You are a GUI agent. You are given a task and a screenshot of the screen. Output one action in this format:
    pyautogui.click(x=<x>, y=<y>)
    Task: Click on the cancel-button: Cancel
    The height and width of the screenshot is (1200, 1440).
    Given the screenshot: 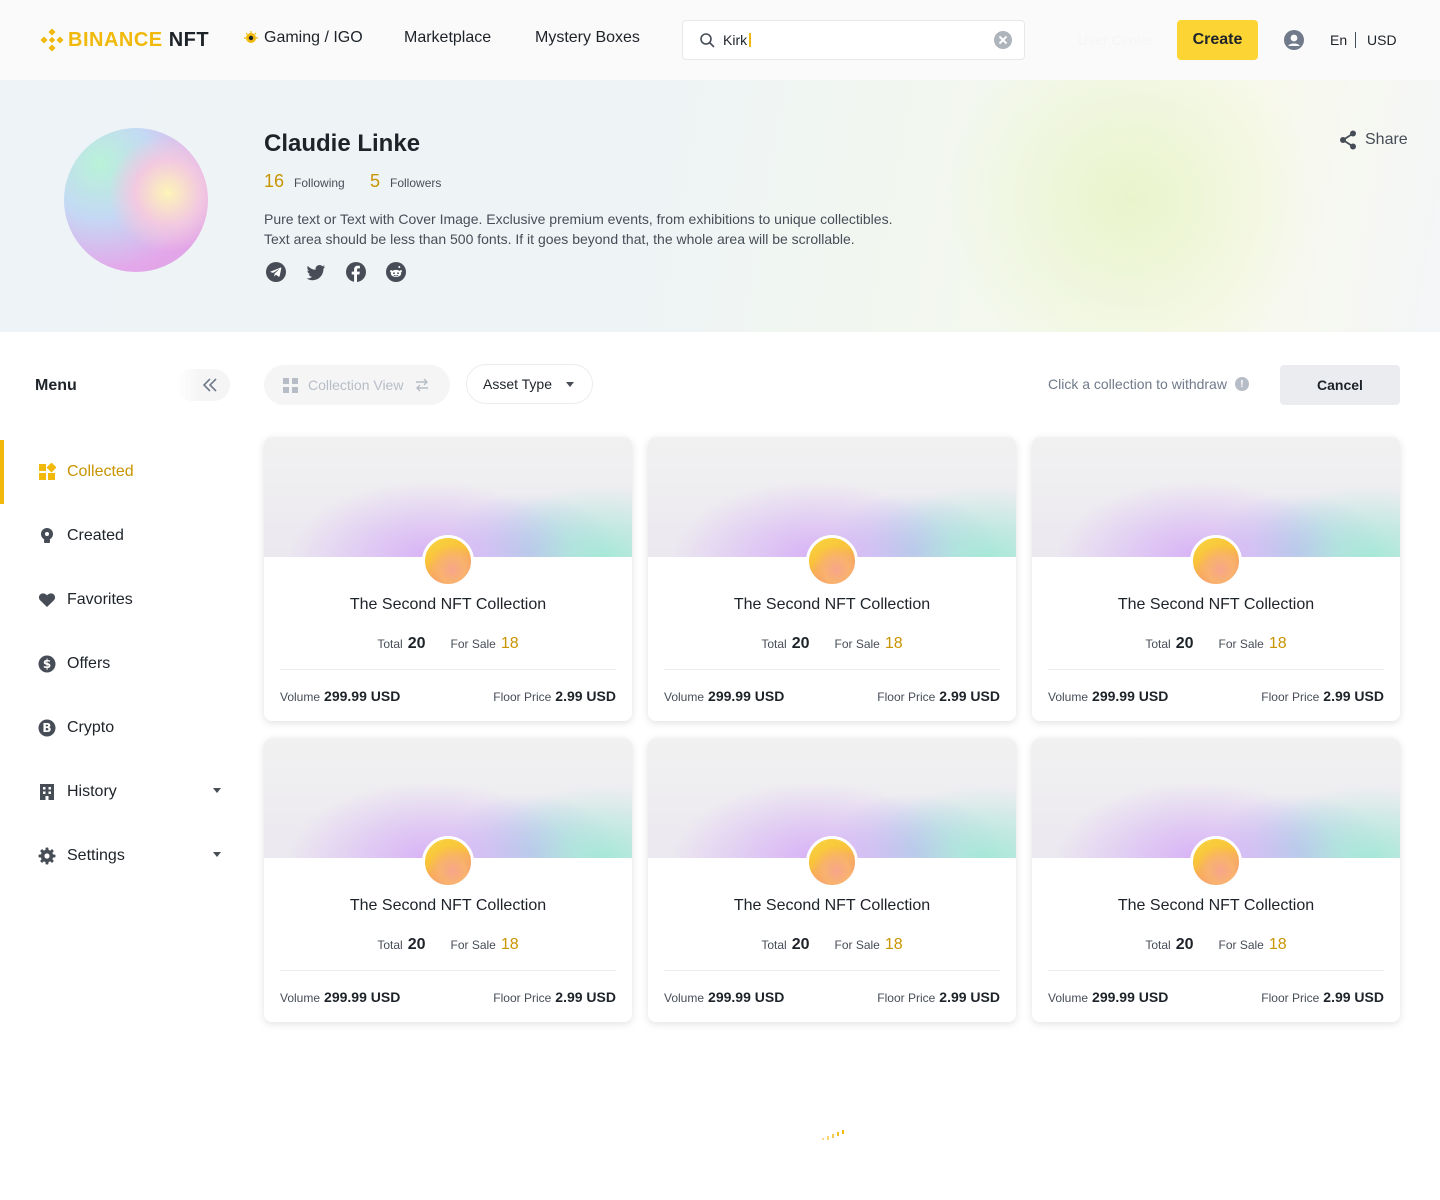 What is the action you would take?
    pyautogui.click(x=1340, y=385)
    